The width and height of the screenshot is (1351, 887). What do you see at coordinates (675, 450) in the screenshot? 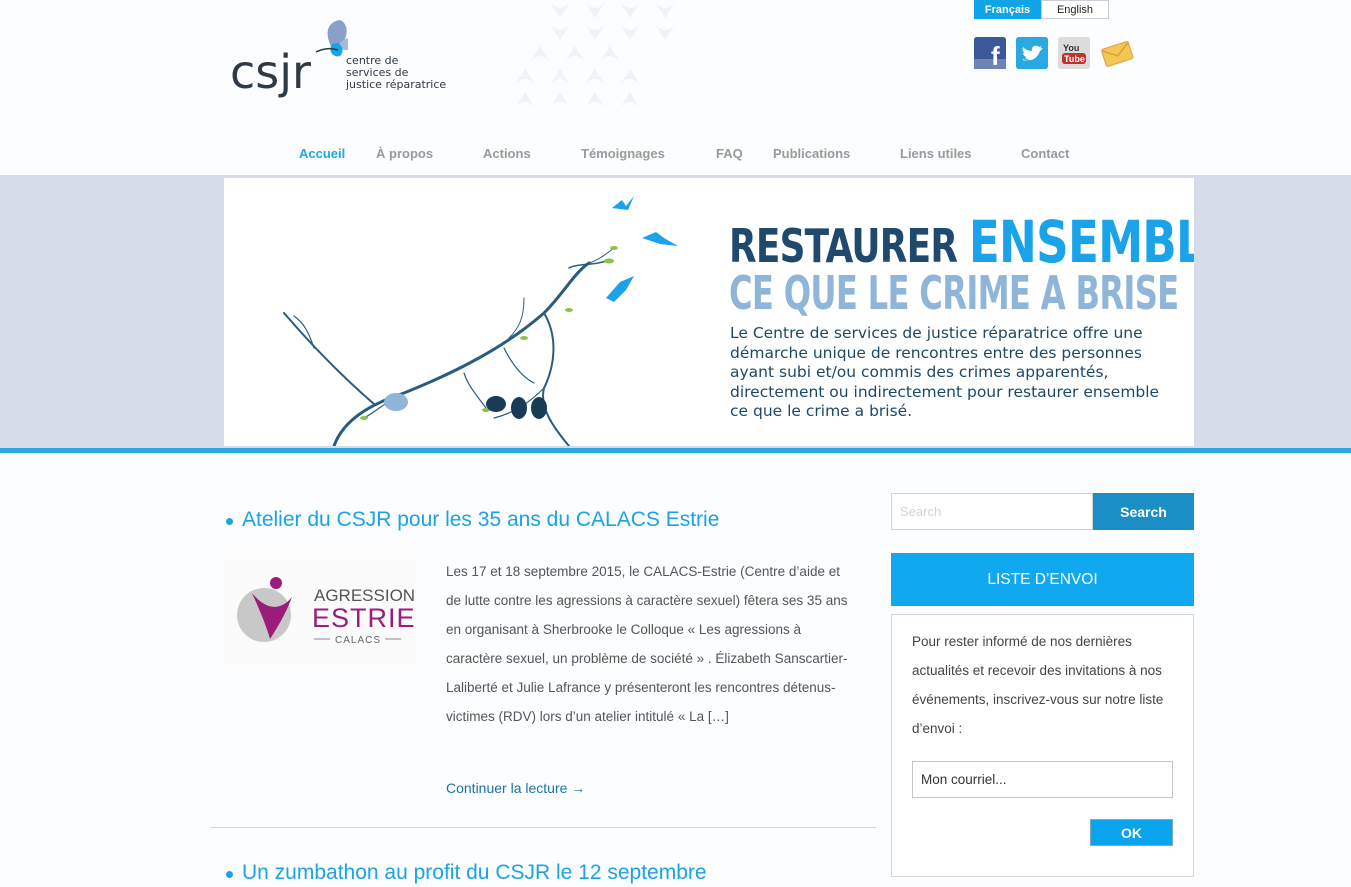
I see `banner-divider` at bounding box center [675, 450].